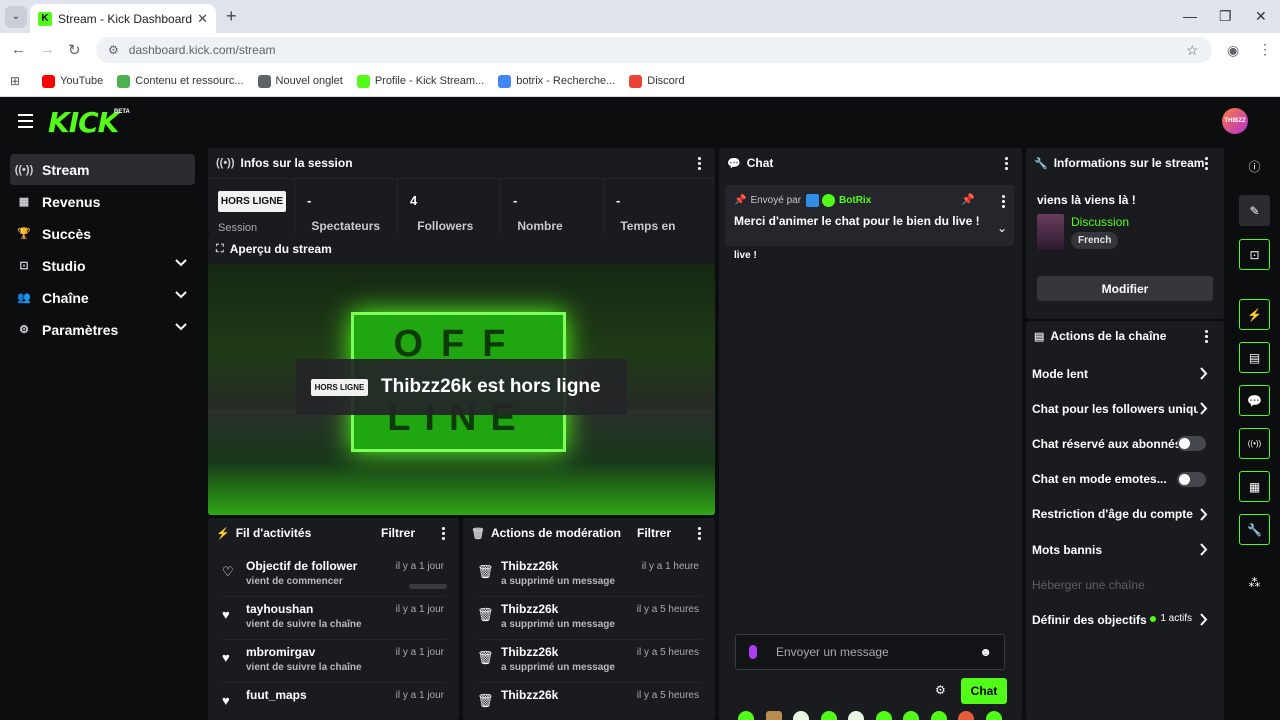 The image size is (1280, 720). What do you see at coordinates (1124, 619) in the screenshot?
I see `channel-action-item: Définir des objectifs 1 actifs` at bounding box center [1124, 619].